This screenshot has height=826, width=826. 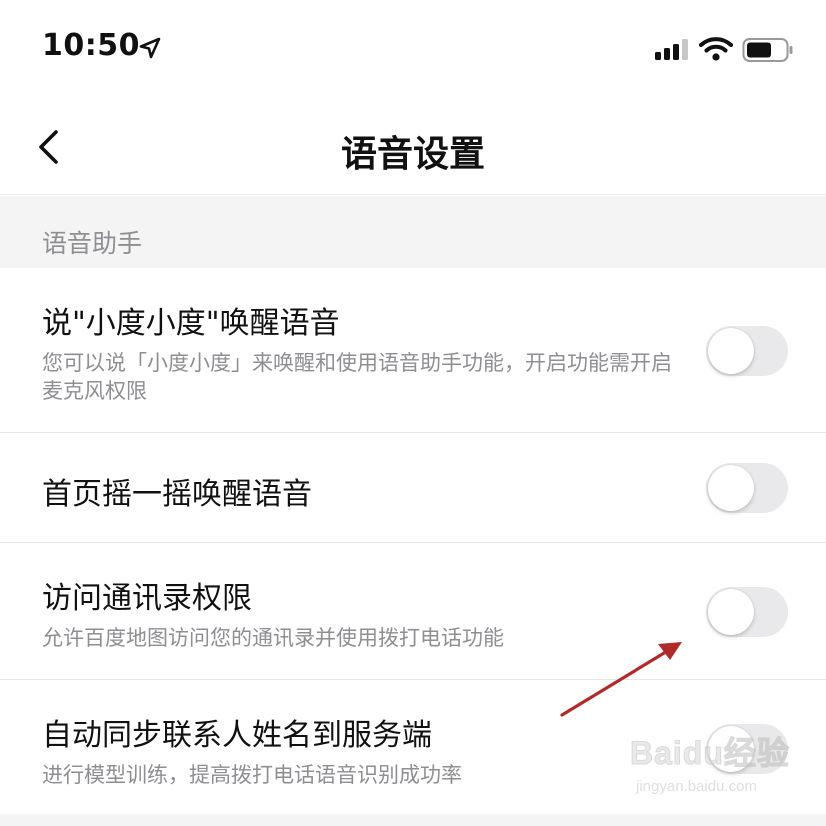 I want to click on shake-wake-toggle, so click(x=747, y=488).